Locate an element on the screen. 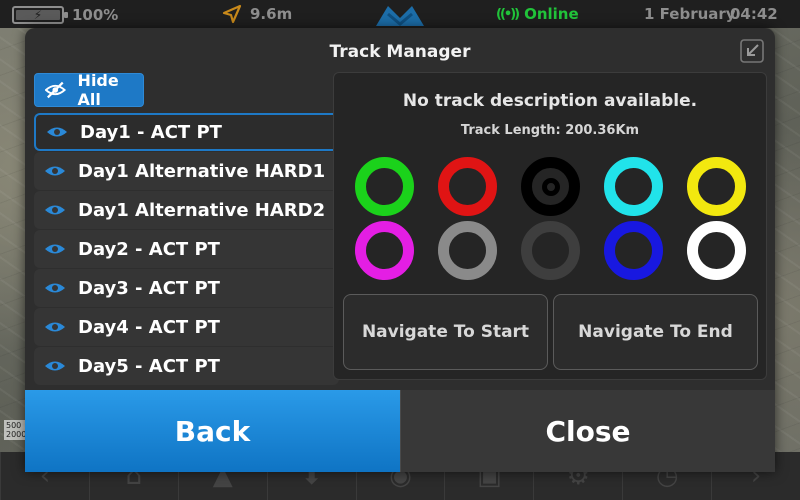 This screenshot has width=800, height=500. track-item: Day2 - ACT PT is located at coordinates (186, 249).